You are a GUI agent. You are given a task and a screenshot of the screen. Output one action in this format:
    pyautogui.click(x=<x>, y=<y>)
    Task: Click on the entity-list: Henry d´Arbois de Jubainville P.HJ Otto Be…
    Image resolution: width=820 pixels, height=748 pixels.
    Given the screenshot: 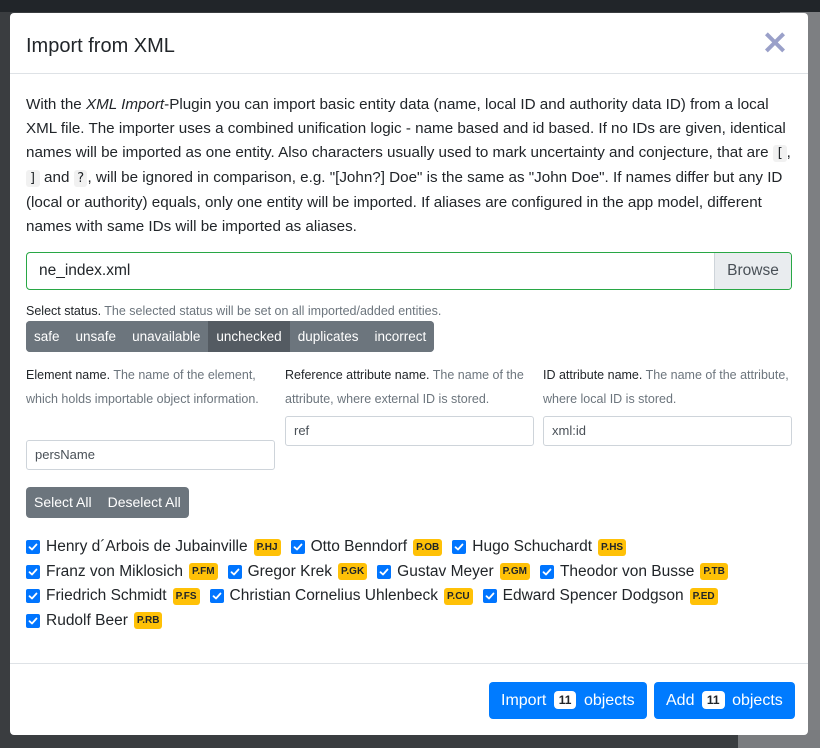 What is the action you would take?
    pyautogui.click(x=411, y=584)
    